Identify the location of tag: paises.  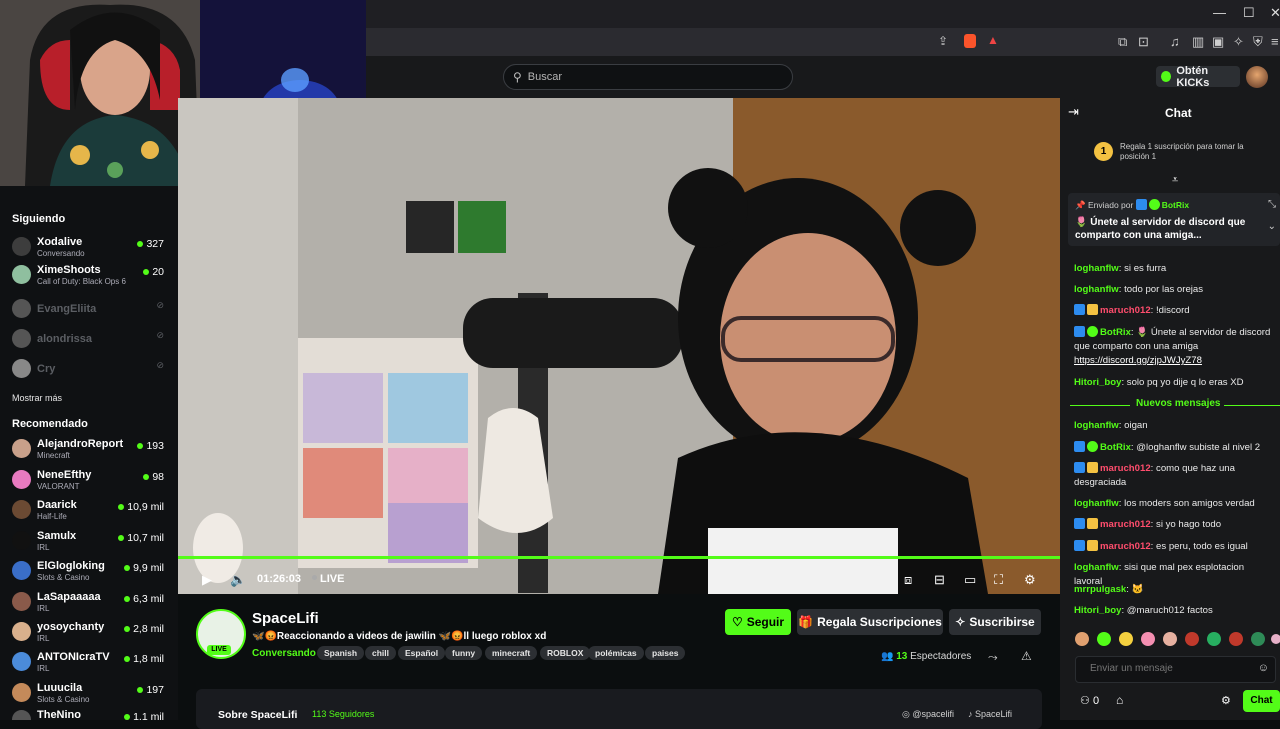
(665, 653).